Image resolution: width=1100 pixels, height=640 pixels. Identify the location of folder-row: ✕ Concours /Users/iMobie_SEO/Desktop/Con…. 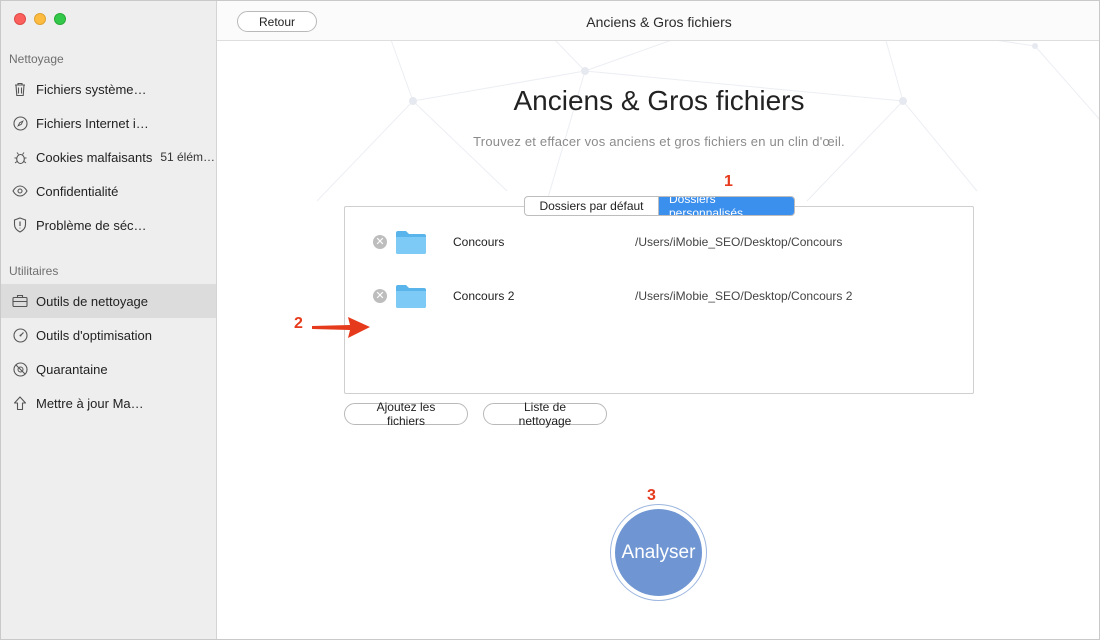
(663, 242).